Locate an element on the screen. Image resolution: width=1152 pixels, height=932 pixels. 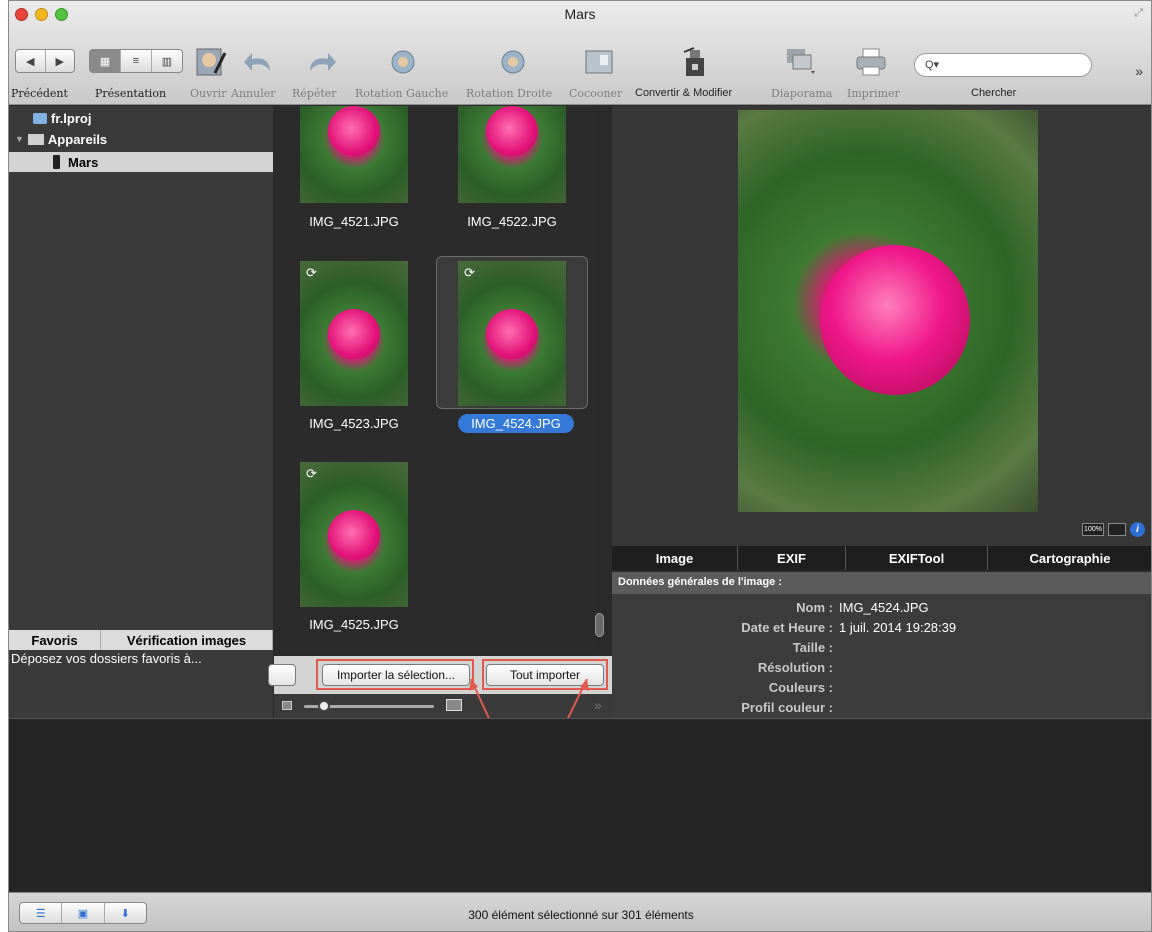
info-header: Données générales de l'image : is located at coordinates (881, 583).